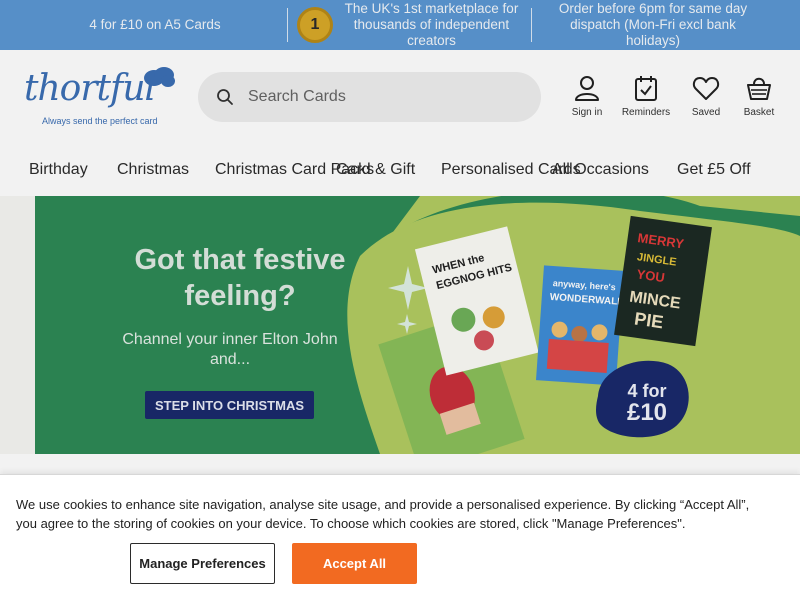 The width and height of the screenshot is (800, 600). I want to click on accept-all-button: Accept All, so click(354, 563).